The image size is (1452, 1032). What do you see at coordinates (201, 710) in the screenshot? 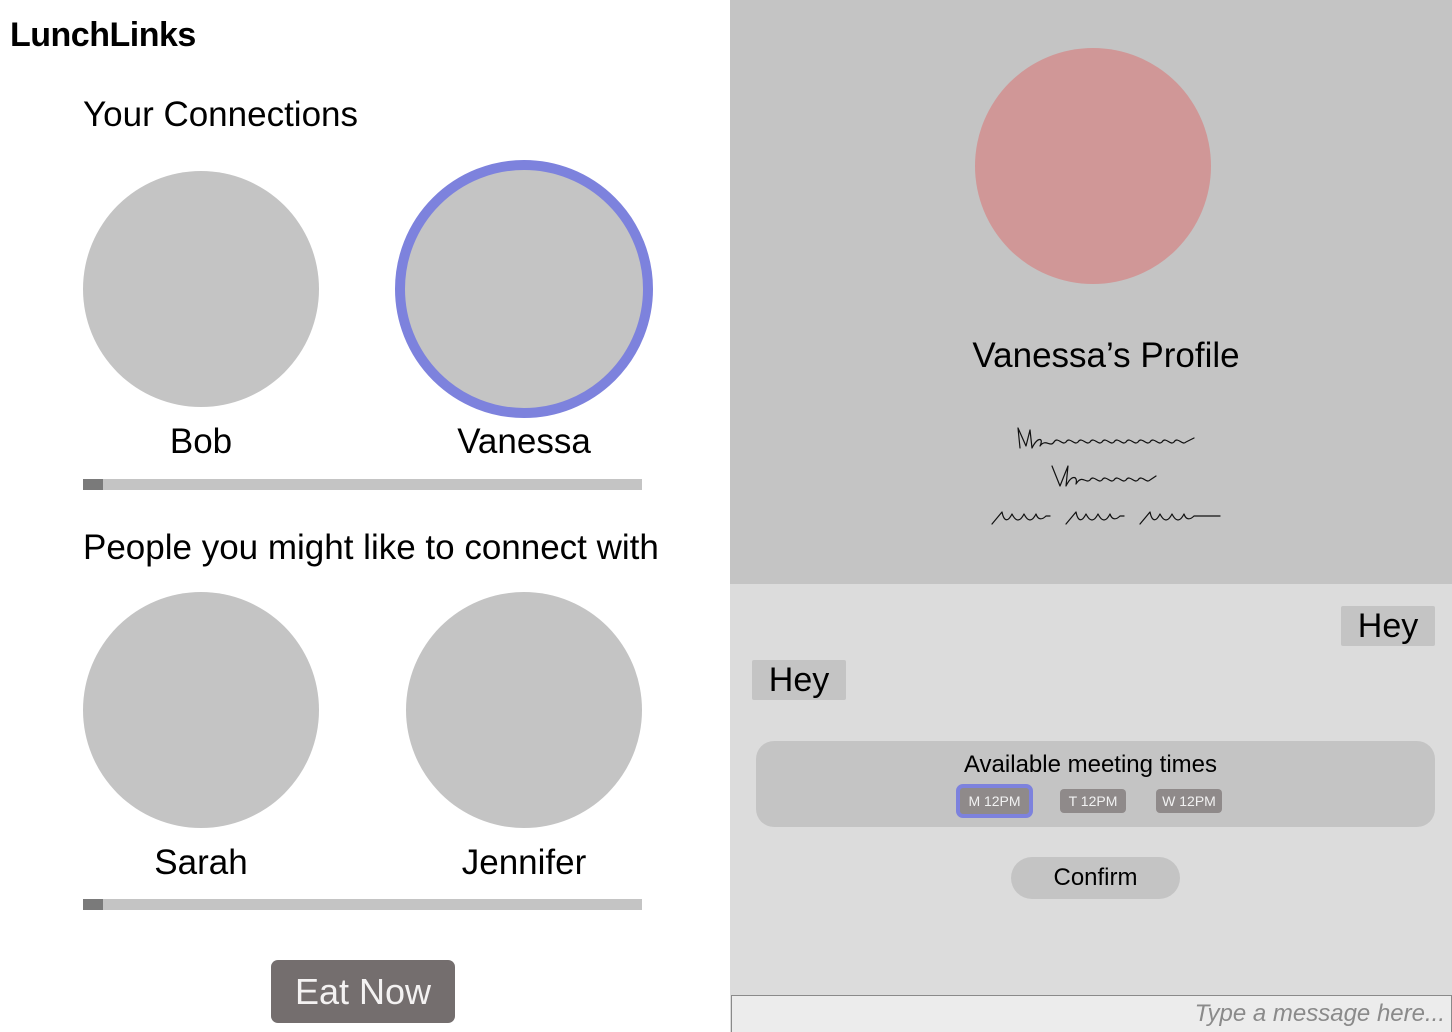
I see `avatar-sarah` at bounding box center [201, 710].